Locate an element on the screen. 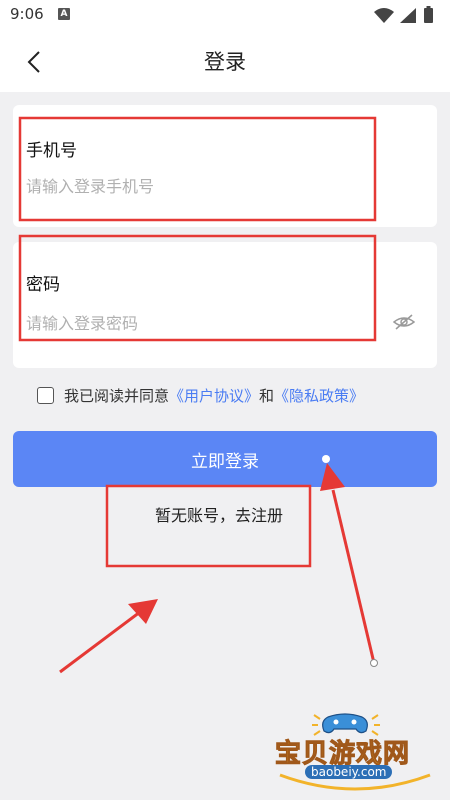 The width and height of the screenshot is (450, 800). nav-bar: 登录 is located at coordinates (225, 61).